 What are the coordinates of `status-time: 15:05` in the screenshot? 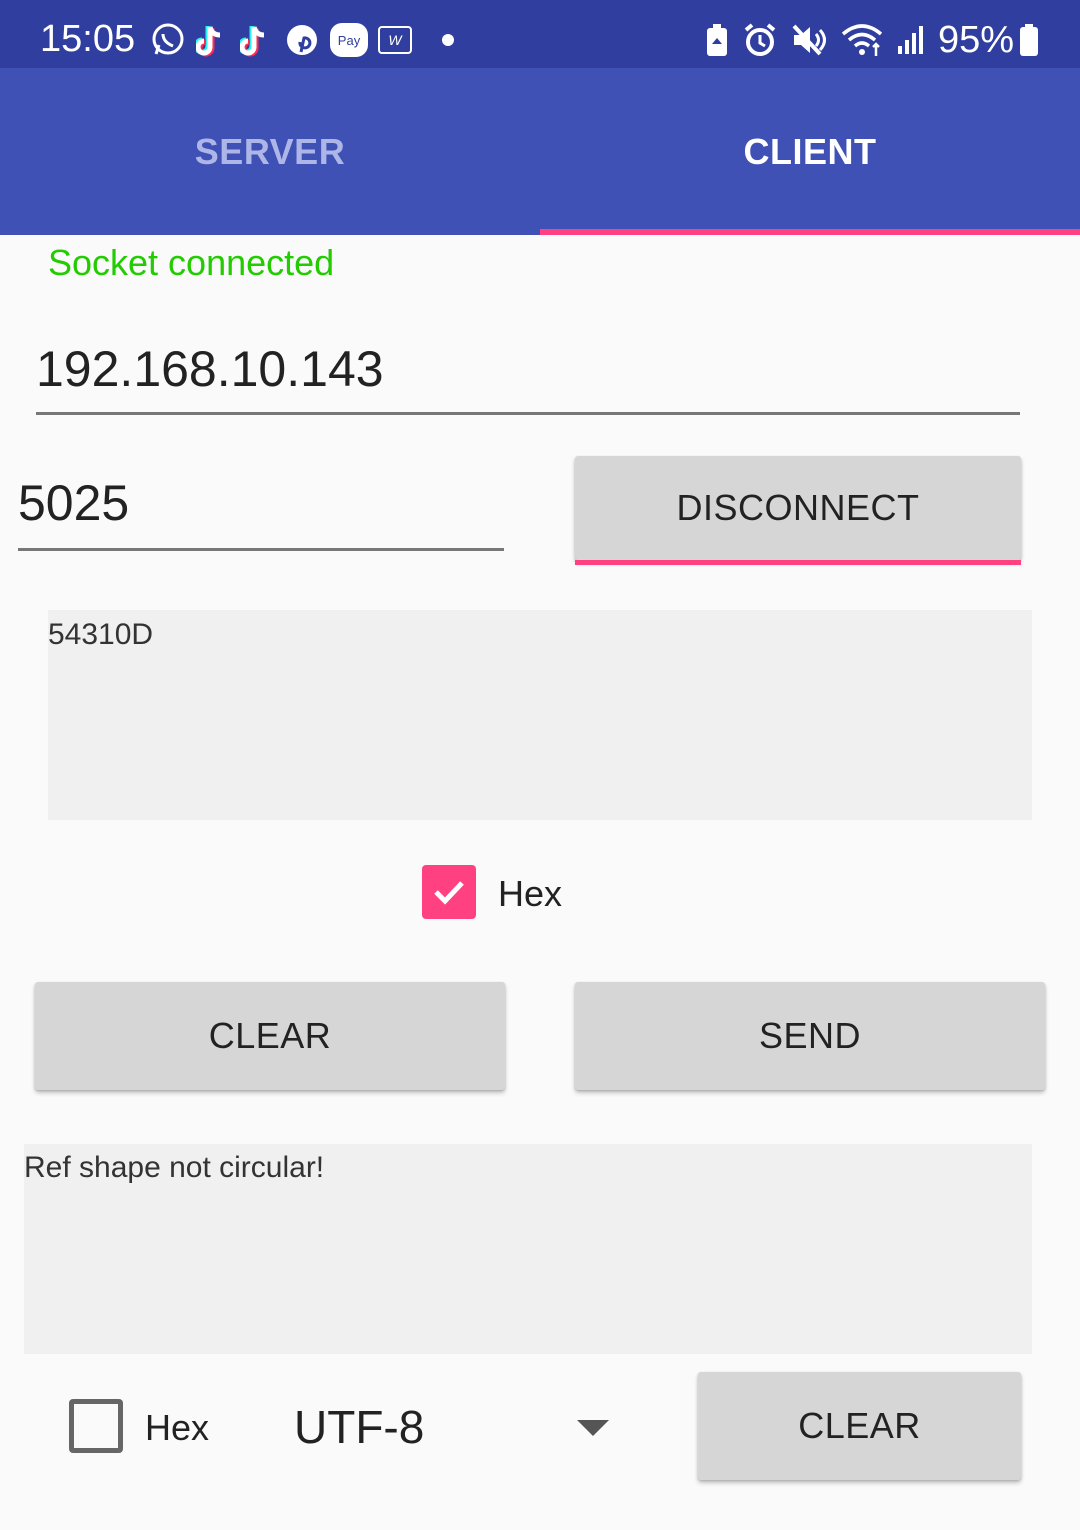 It's located at (88, 39).